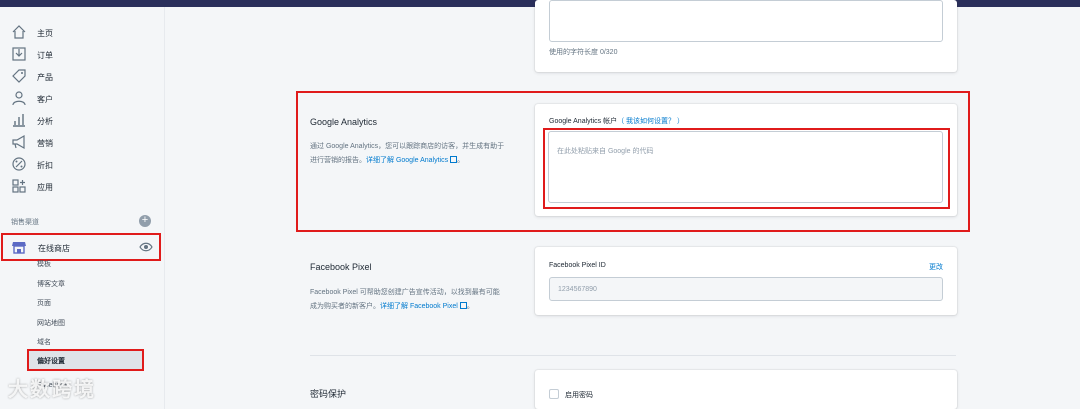 Image resolution: width=1080 pixels, height=409 pixels. I want to click on sidebar-item-label: 产品, so click(45, 77).